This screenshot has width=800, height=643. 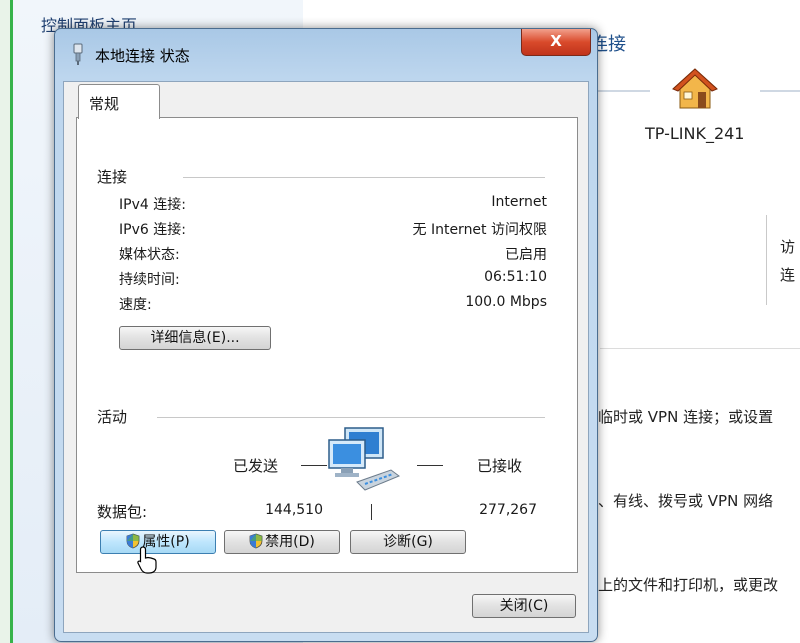 I want to click on duration-label: 持续时间:, so click(x=149, y=280).